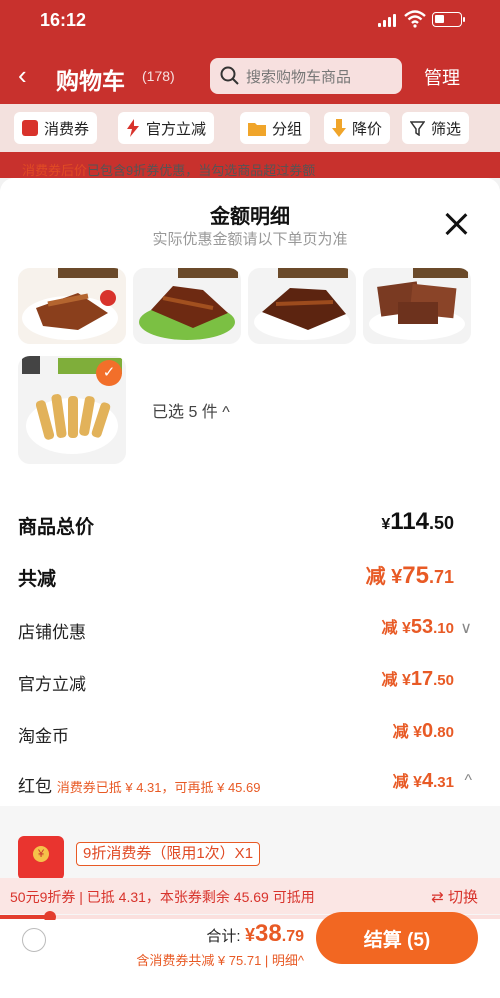 Image resolution: width=500 pixels, height=998 pixels. I want to click on checkout-bar: 合计: ¥38.79 含消费券共减 ¥ 75.71 | 明细^ 结算 (5), so click(250, 955).